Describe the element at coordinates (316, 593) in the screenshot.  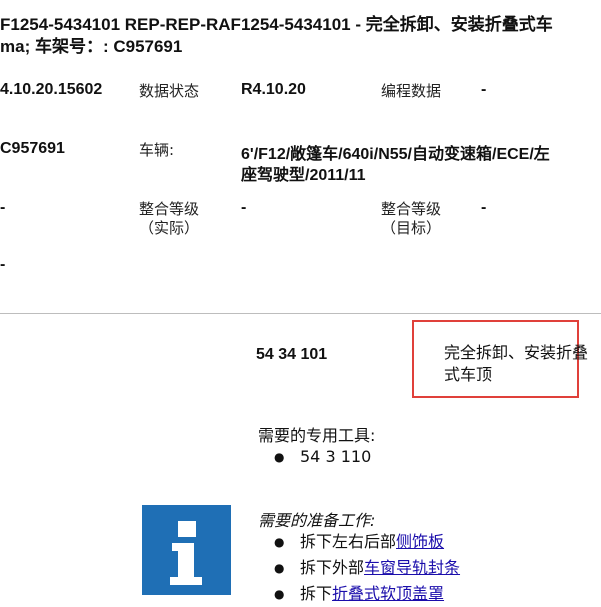
I see `prep-item-prefix: 拆下` at that location.